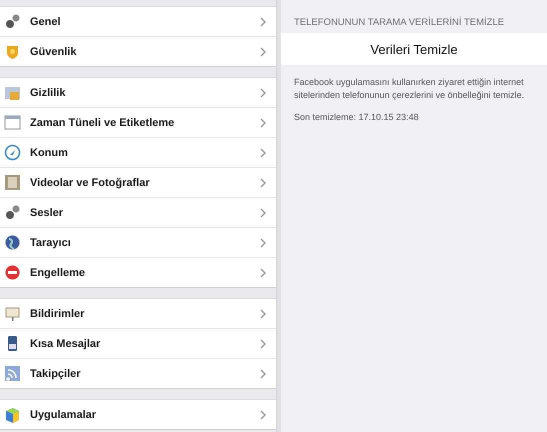 The width and height of the screenshot is (547, 432). What do you see at coordinates (357, 117) in the screenshot?
I see `last-cleared-text: Son temizleme: 17.10.15 23:48` at bounding box center [357, 117].